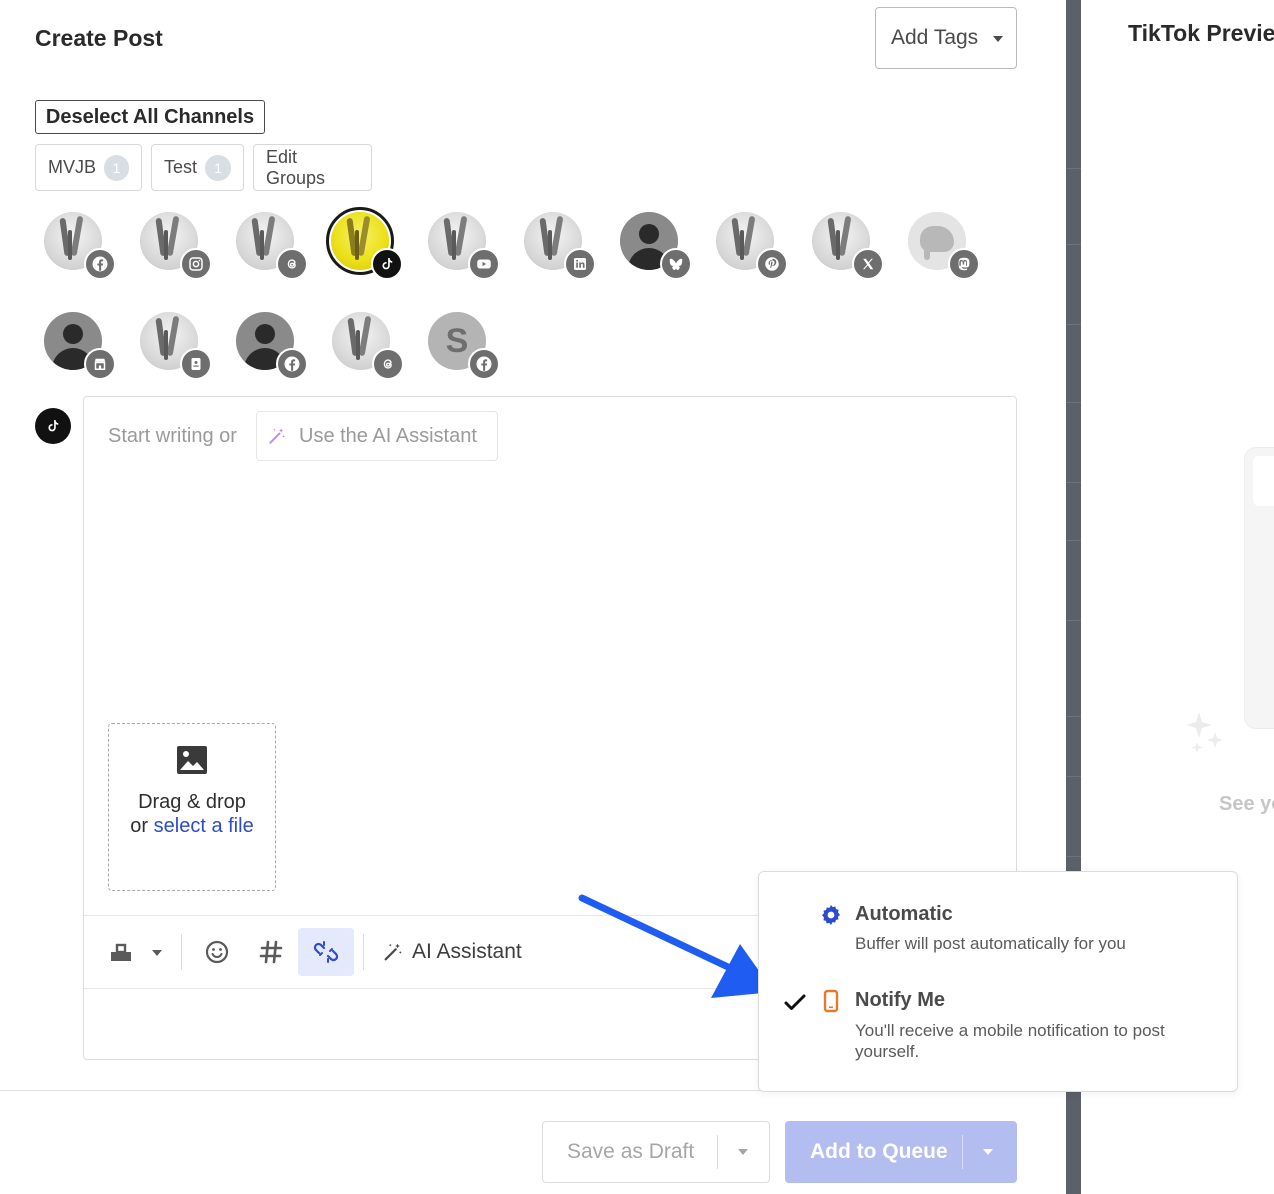 The image size is (1274, 1194). Describe the element at coordinates (484, 264) in the screenshot. I see `youtube-icon` at that location.